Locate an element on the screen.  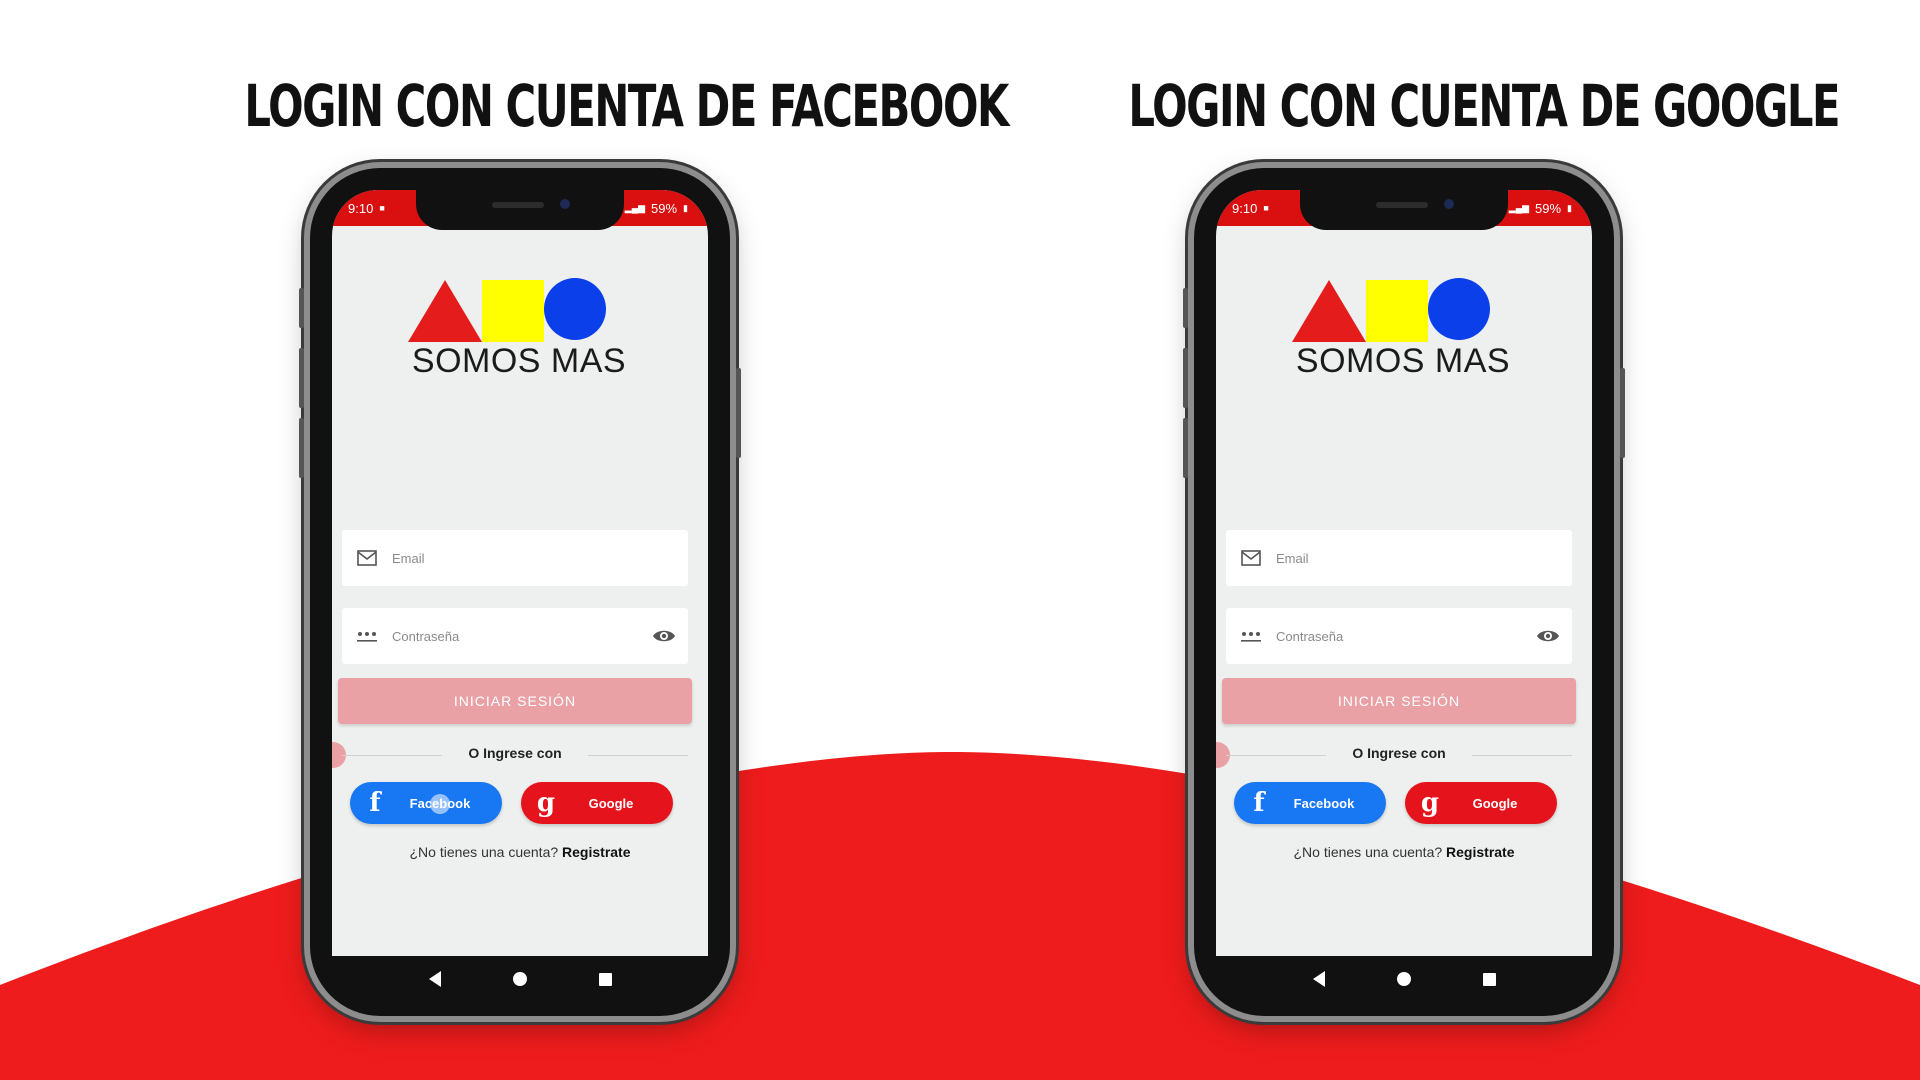
google-login-heading: LOGIN CON CUENTA DE GOOGLE is located at coordinates (1484, 106).